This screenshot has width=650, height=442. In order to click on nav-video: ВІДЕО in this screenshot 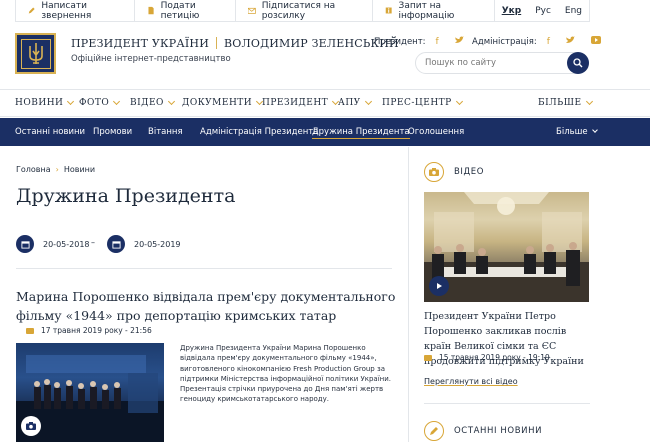, I will do `click(152, 102)`.